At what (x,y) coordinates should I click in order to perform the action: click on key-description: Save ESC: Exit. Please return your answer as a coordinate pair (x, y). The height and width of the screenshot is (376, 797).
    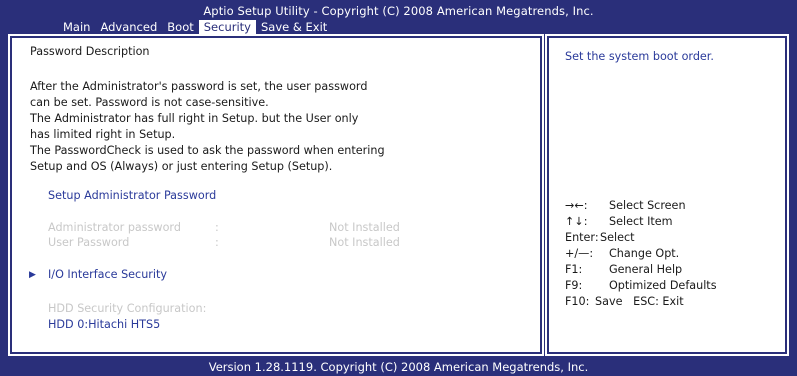
    Looking at the image, I should click on (639, 301).